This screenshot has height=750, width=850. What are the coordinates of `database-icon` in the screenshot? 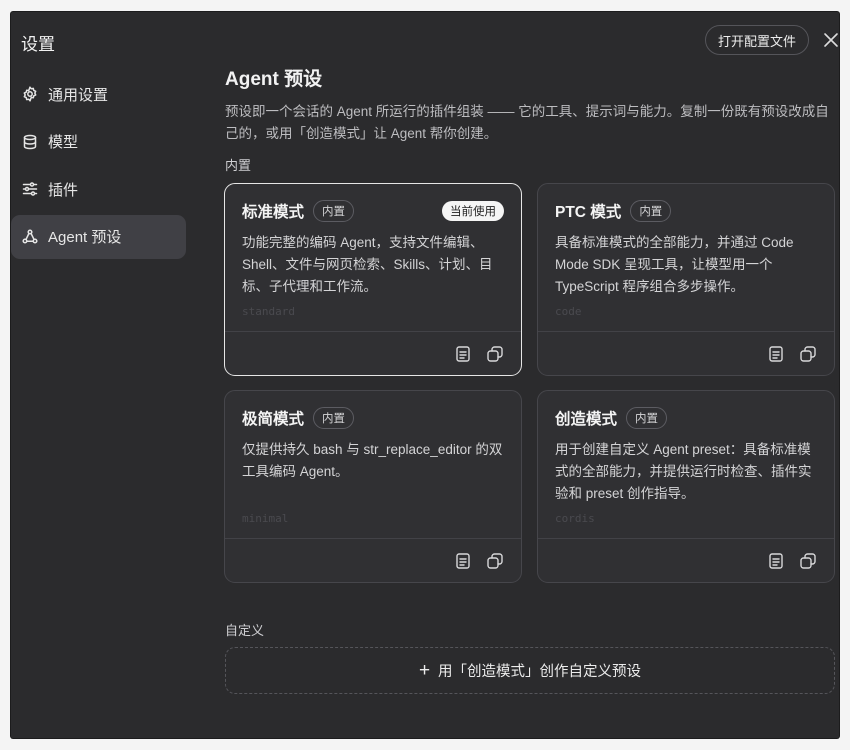 It's located at (30, 142).